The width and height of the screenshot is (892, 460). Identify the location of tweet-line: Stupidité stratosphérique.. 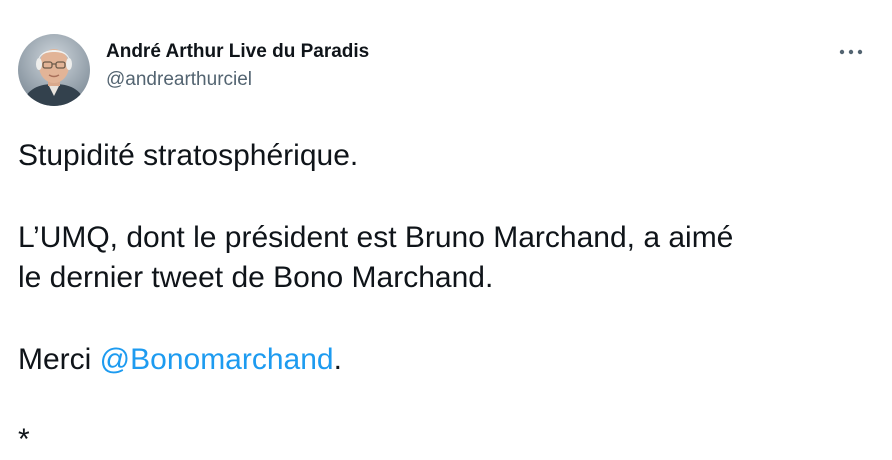
(188, 155).